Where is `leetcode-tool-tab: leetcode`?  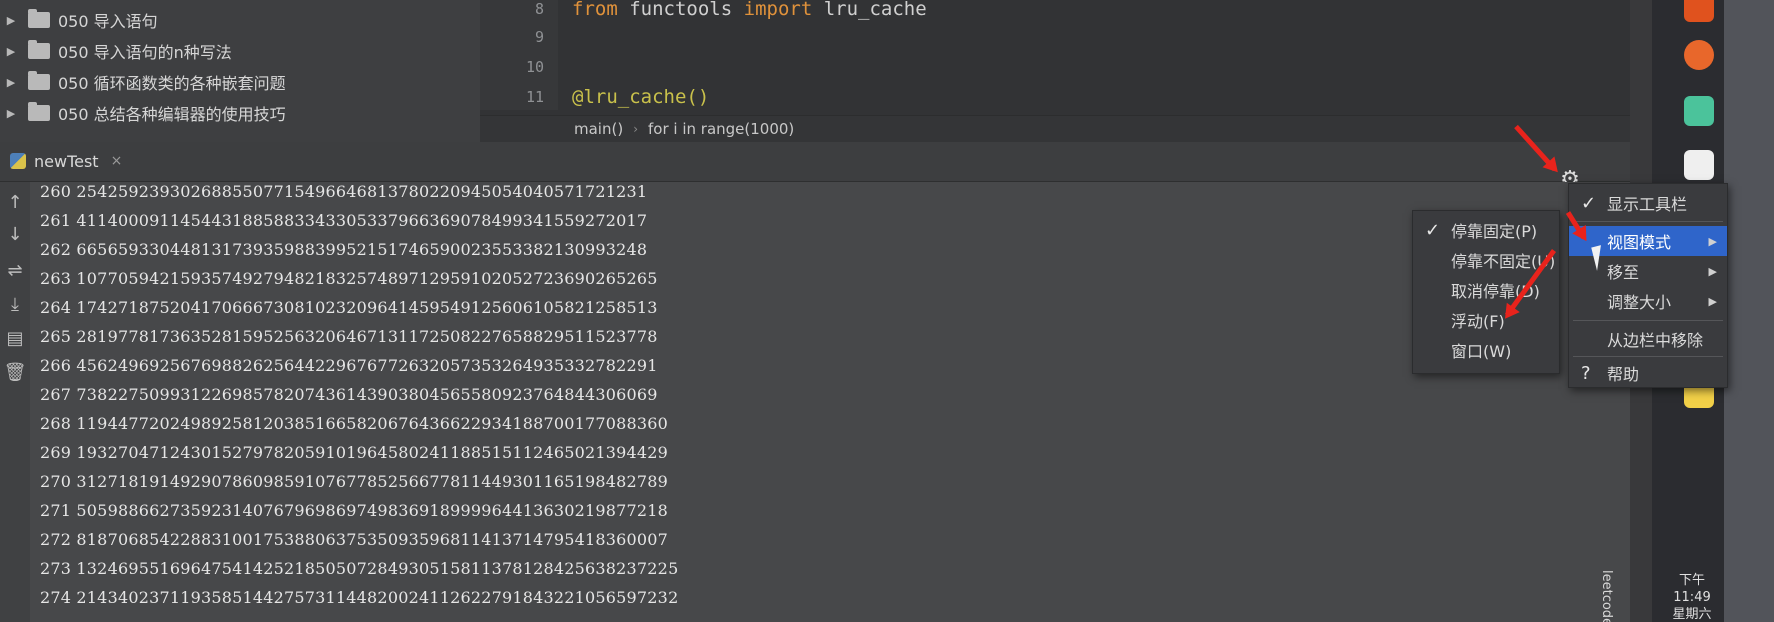
leetcode-tool-tab: leetcode is located at coordinates (1606, 596).